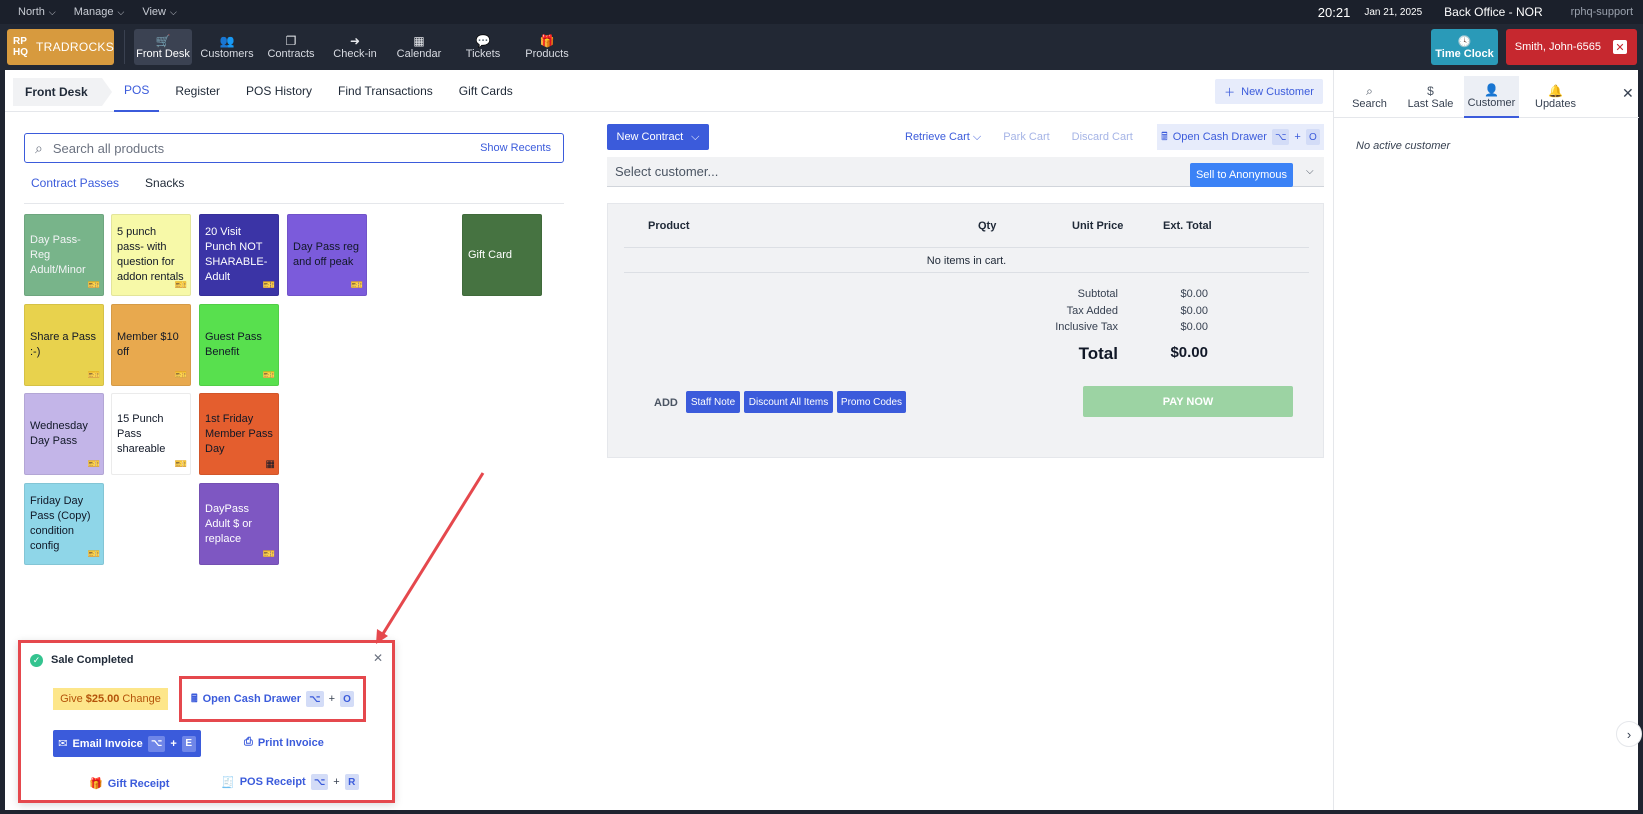 The image size is (1643, 814). Describe the element at coordinates (124, 47) in the screenshot. I see `nav-divider` at that location.